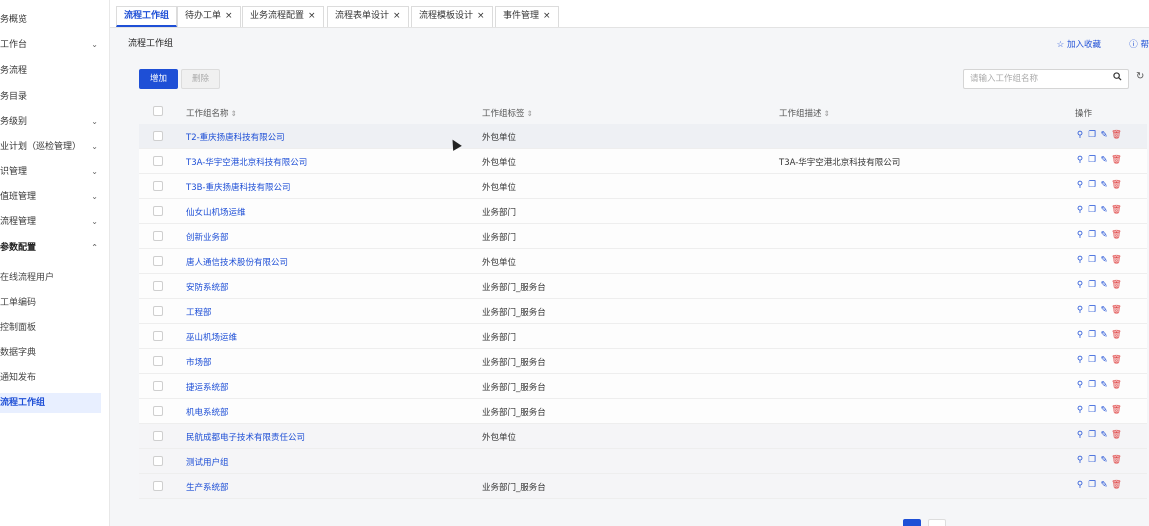 This screenshot has height=526, width=1149. I want to click on name-cell: 民航成都电子技术有限责任公司, so click(245, 437).